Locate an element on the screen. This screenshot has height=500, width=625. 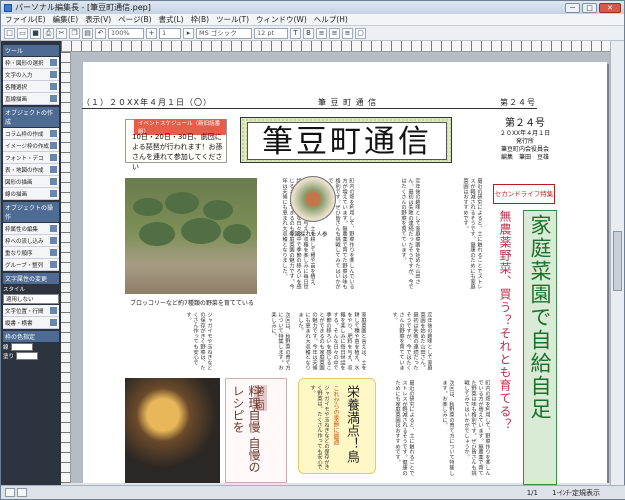
panel-section-tools: ツール is located at coordinates (31, 50).